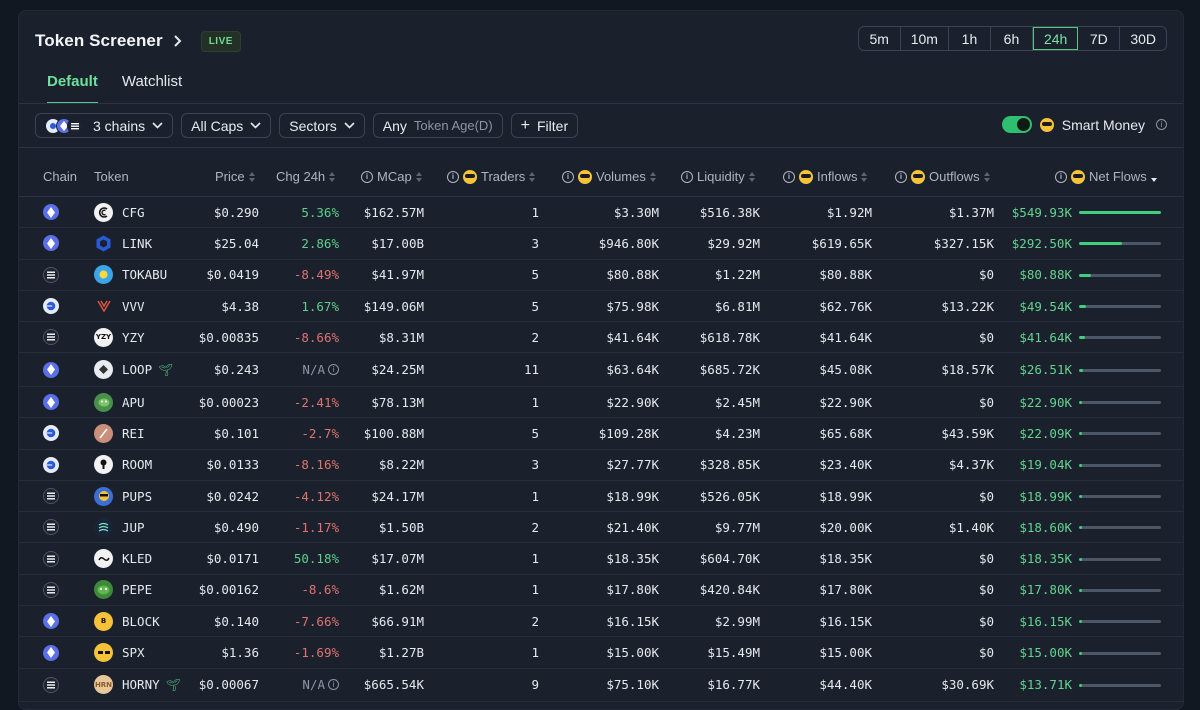  What do you see at coordinates (226, 125) in the screenshot?
I see `caps-dropdown: All Caps` at bounding box center [226, 125].